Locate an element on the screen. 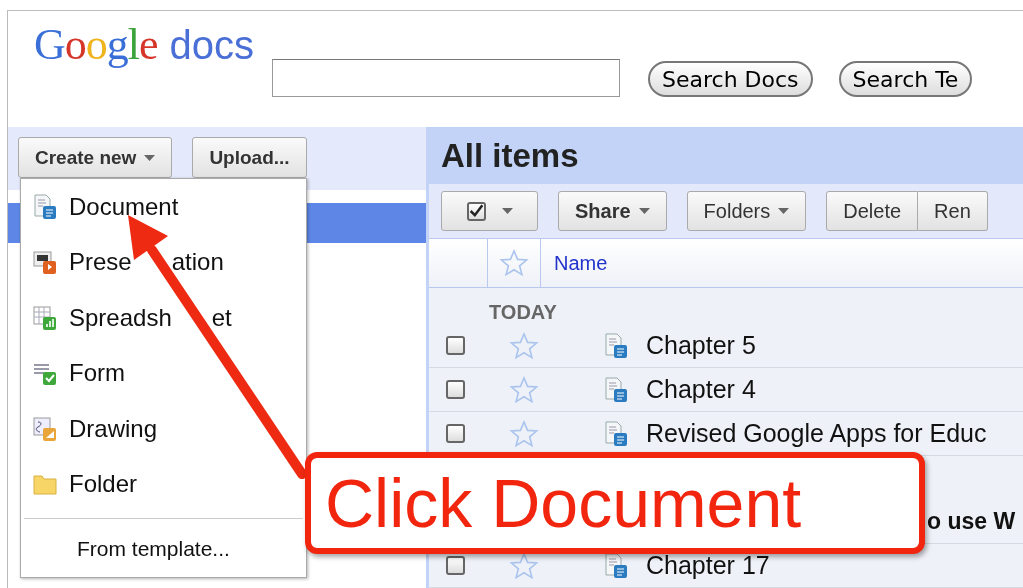 This screenshot has height=588, width=1023. menu-item: Folder is located at coordinates (103, 484).